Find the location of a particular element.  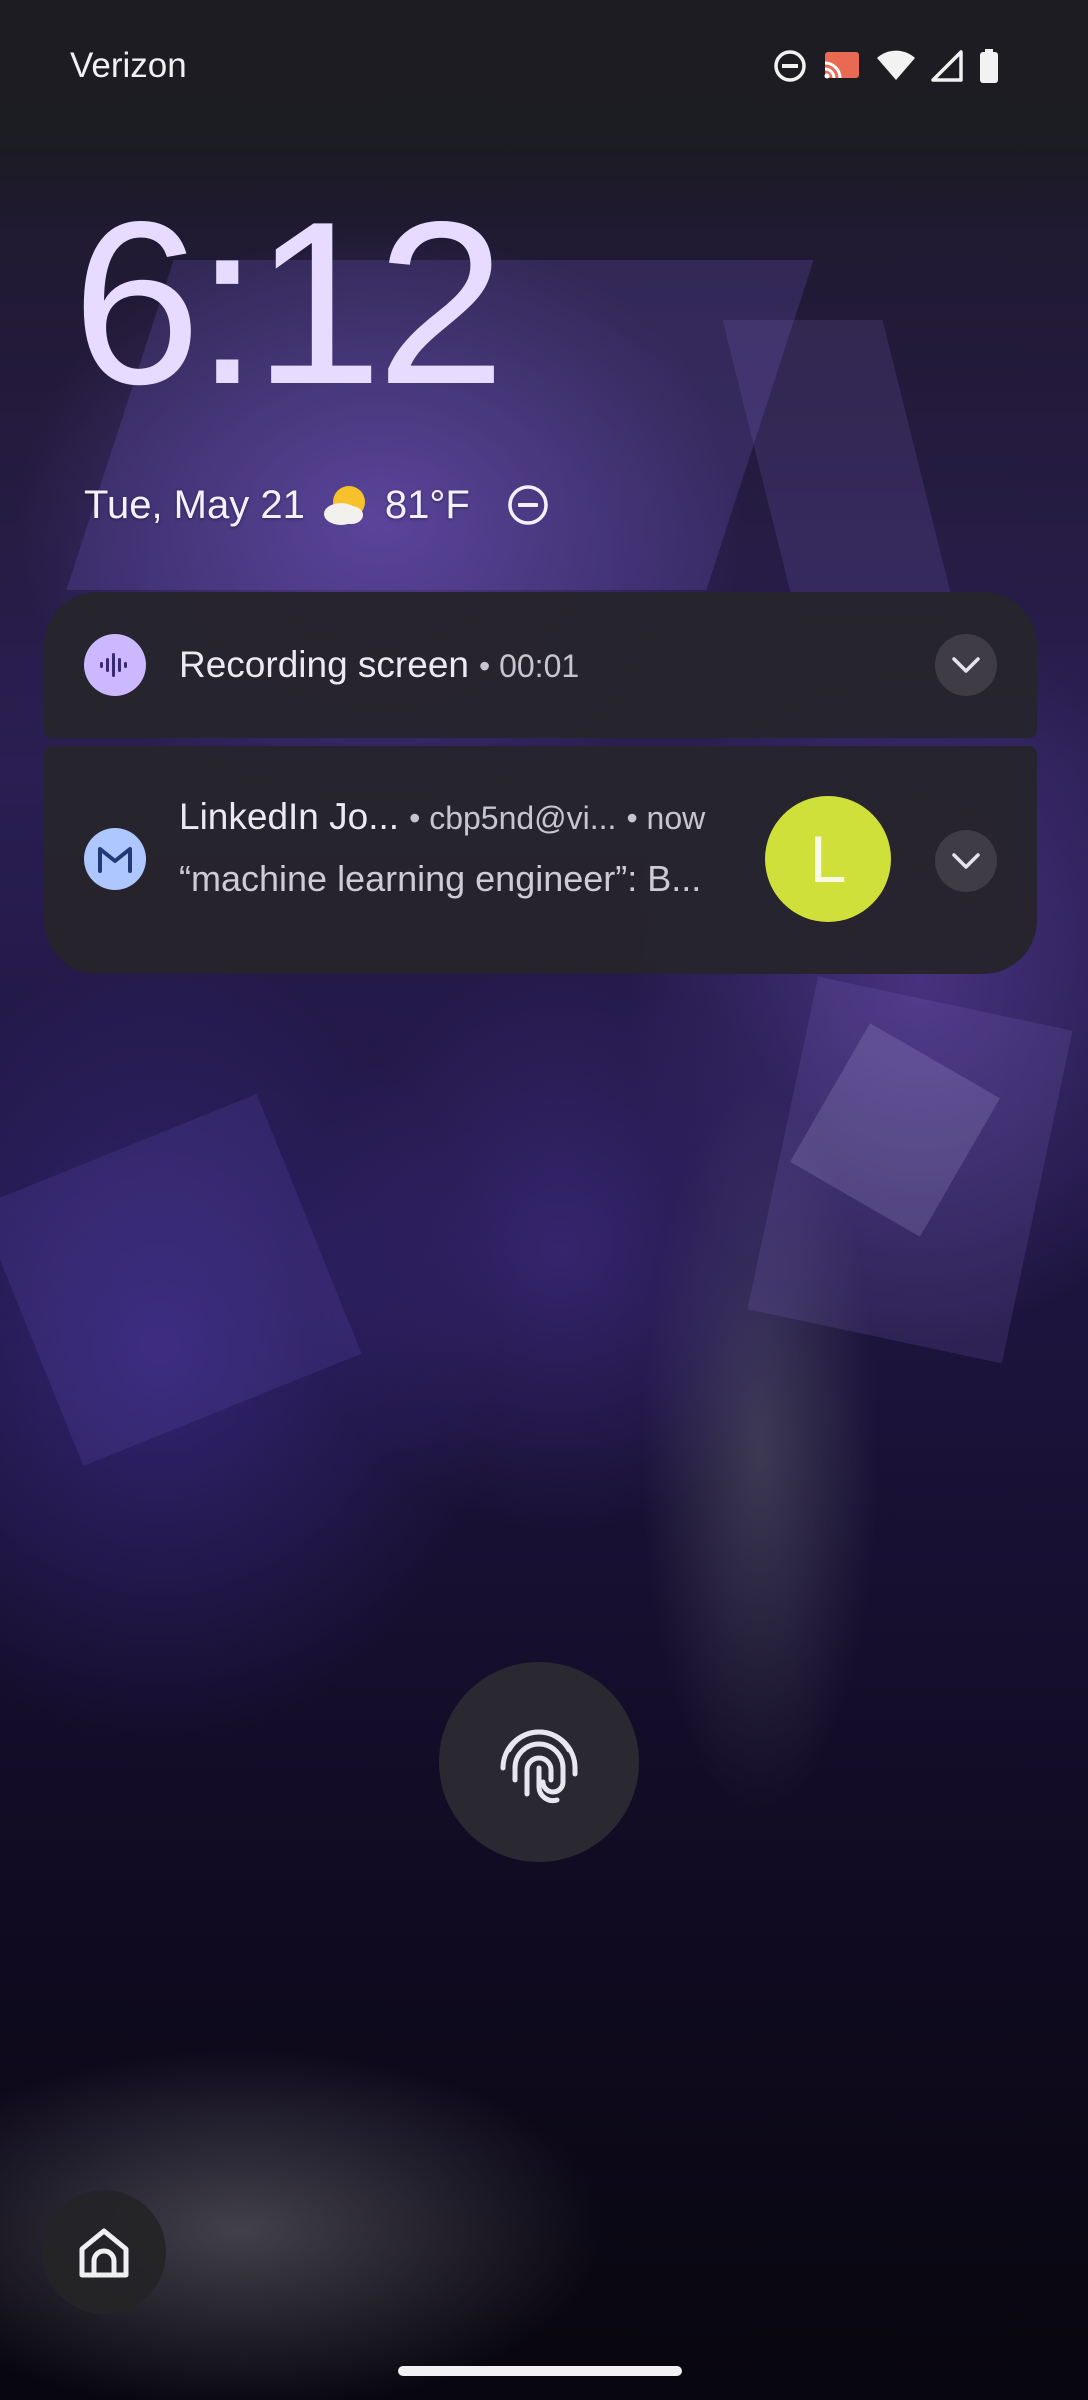

status-icons is located at coordinates (886, 66).